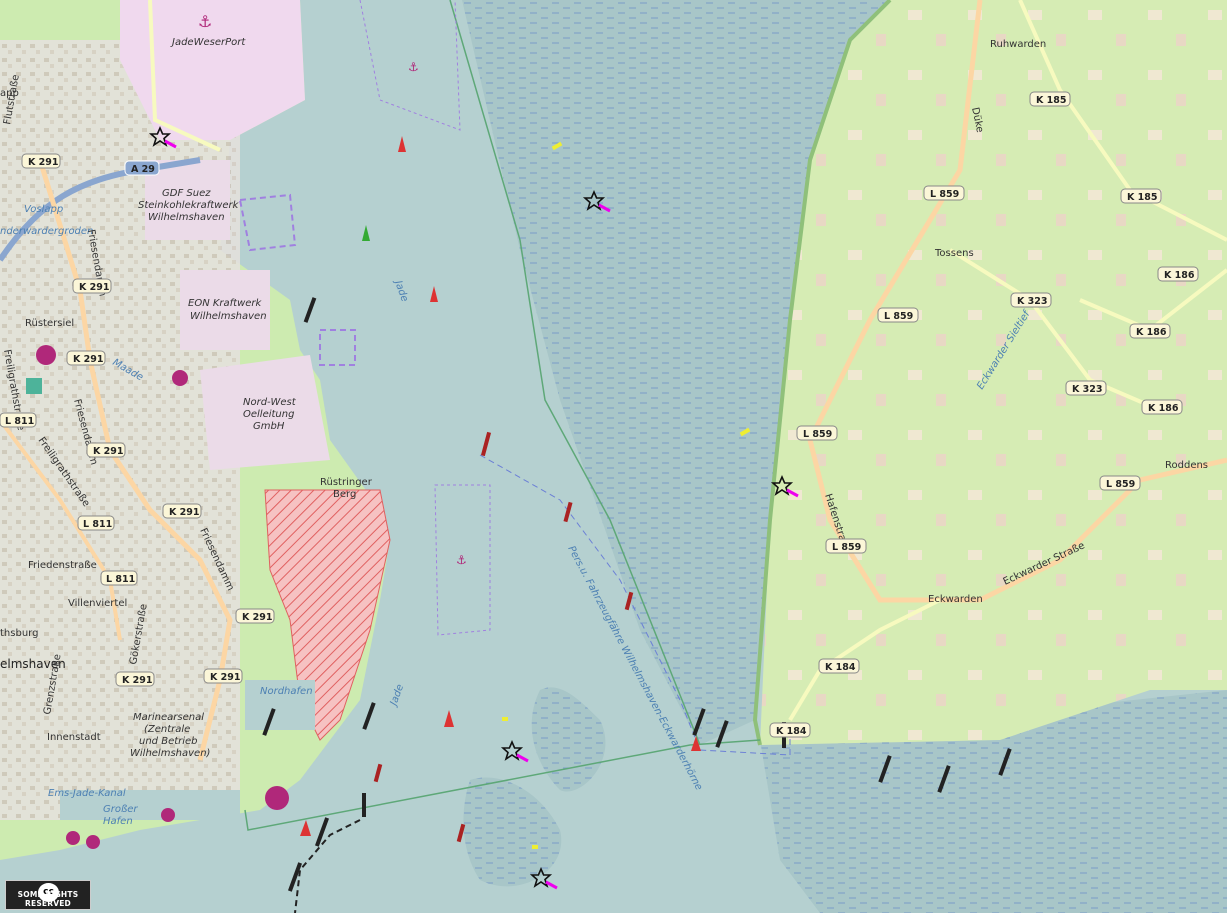  I want to click on facility-gdf-2: Steinkohlekraftwerk, so click(189, 205).